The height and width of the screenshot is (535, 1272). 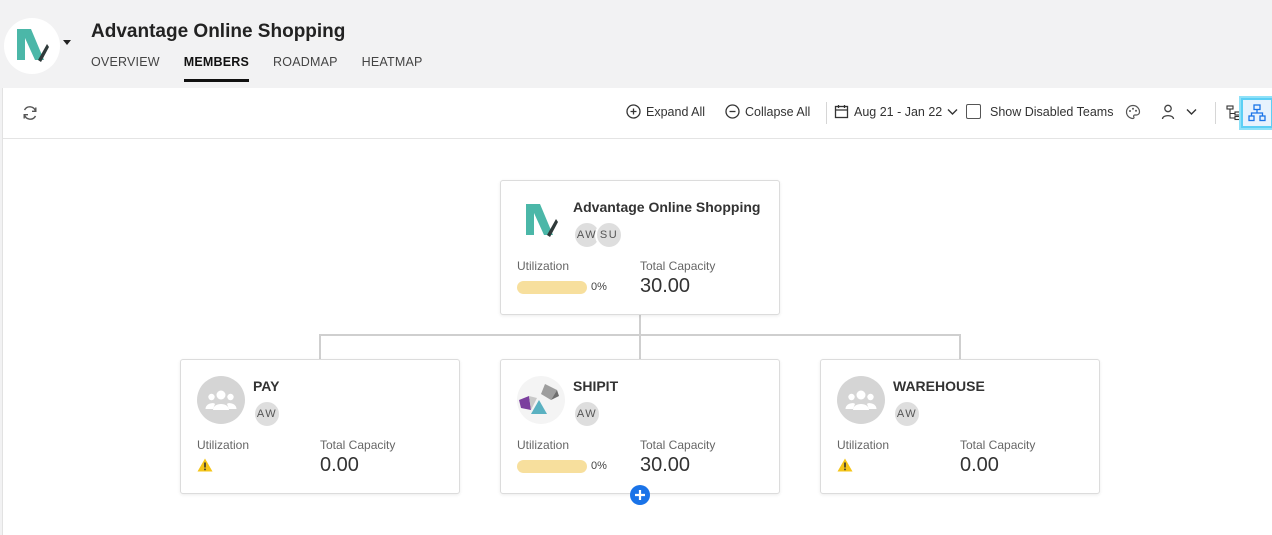 I want to click on tab-roadmap: ROADMAP, so click(x=305, y=68).